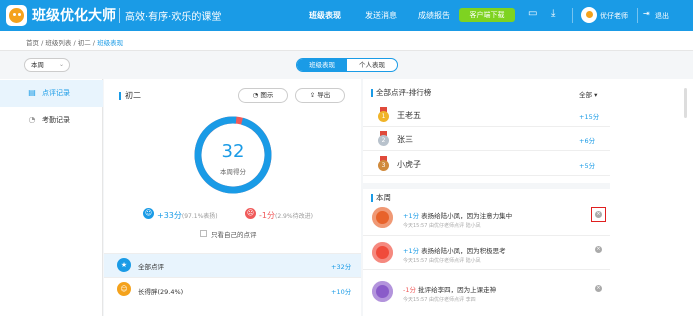 This screenshot has height=316, width=693. What do you see at coordinates (486, 186) in the screenshot?
I see `section-divider` at bounding box center [486, 186].